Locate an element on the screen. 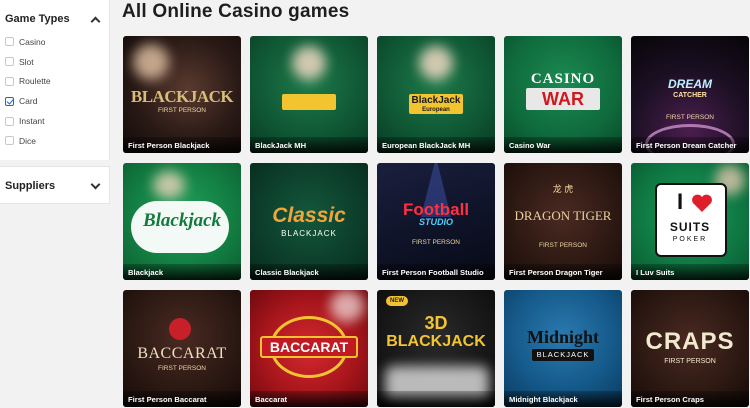 Image resolution: width=750 pixels, height=408 pixels. game-tile: NEW 3D BLACKJACK is located at coordinates (436, 348).